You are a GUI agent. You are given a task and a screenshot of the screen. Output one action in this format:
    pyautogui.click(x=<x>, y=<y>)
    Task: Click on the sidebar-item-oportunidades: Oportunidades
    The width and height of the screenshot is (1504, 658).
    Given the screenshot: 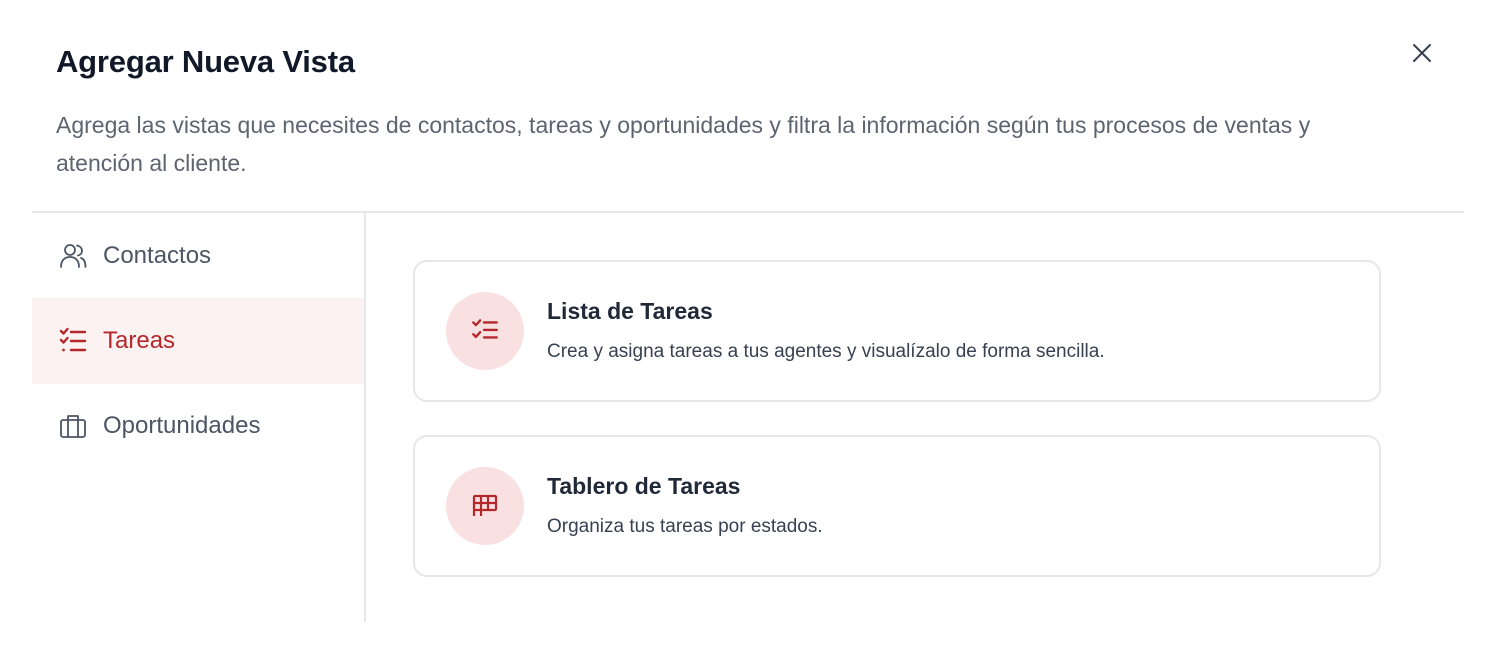 What is the action you would take?
    pyautogui.click(x=198, y=426)
    